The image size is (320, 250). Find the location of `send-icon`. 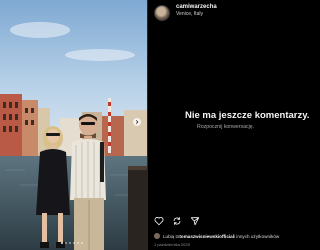

send-icon is located at coordinates (195, 221).